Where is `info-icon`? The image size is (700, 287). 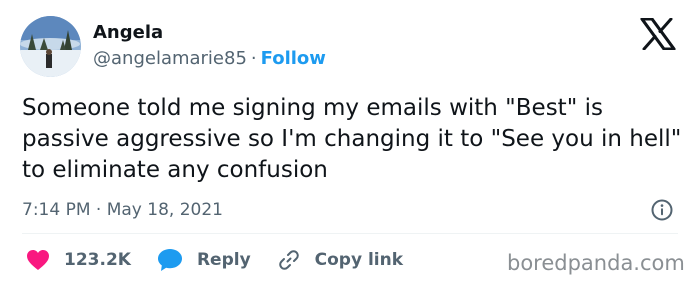
info-icon is located at coordinates (662, 210).